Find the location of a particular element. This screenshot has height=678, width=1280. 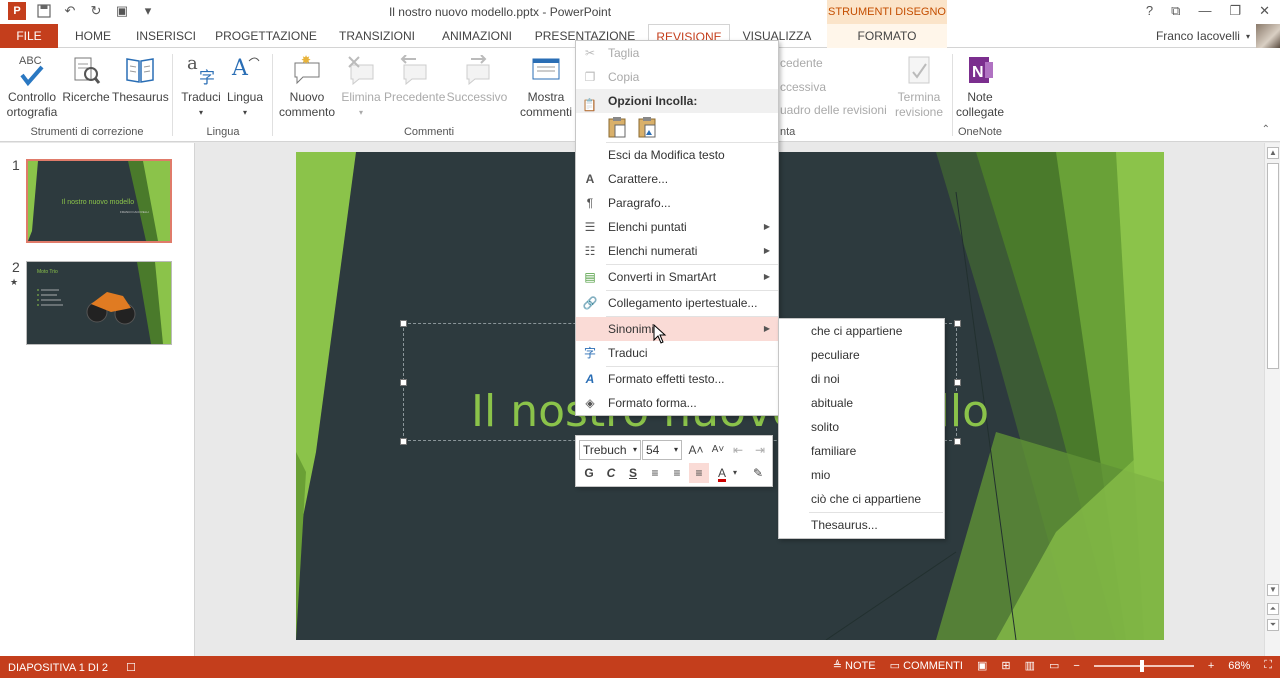

zoom-slider is located at coordinates (1143, 665).